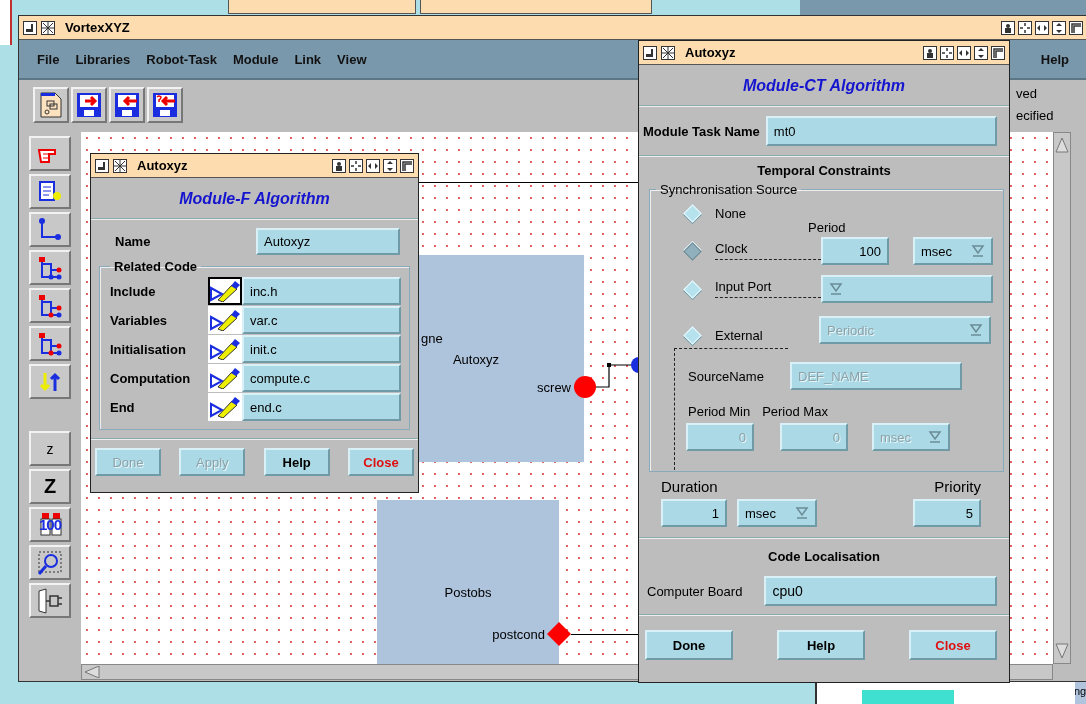 The width and height of the screenshot is (1086, 704). Describe the element at coordinates (321, 291) in the screenshot. I see `input-field: inc.h` at that location.